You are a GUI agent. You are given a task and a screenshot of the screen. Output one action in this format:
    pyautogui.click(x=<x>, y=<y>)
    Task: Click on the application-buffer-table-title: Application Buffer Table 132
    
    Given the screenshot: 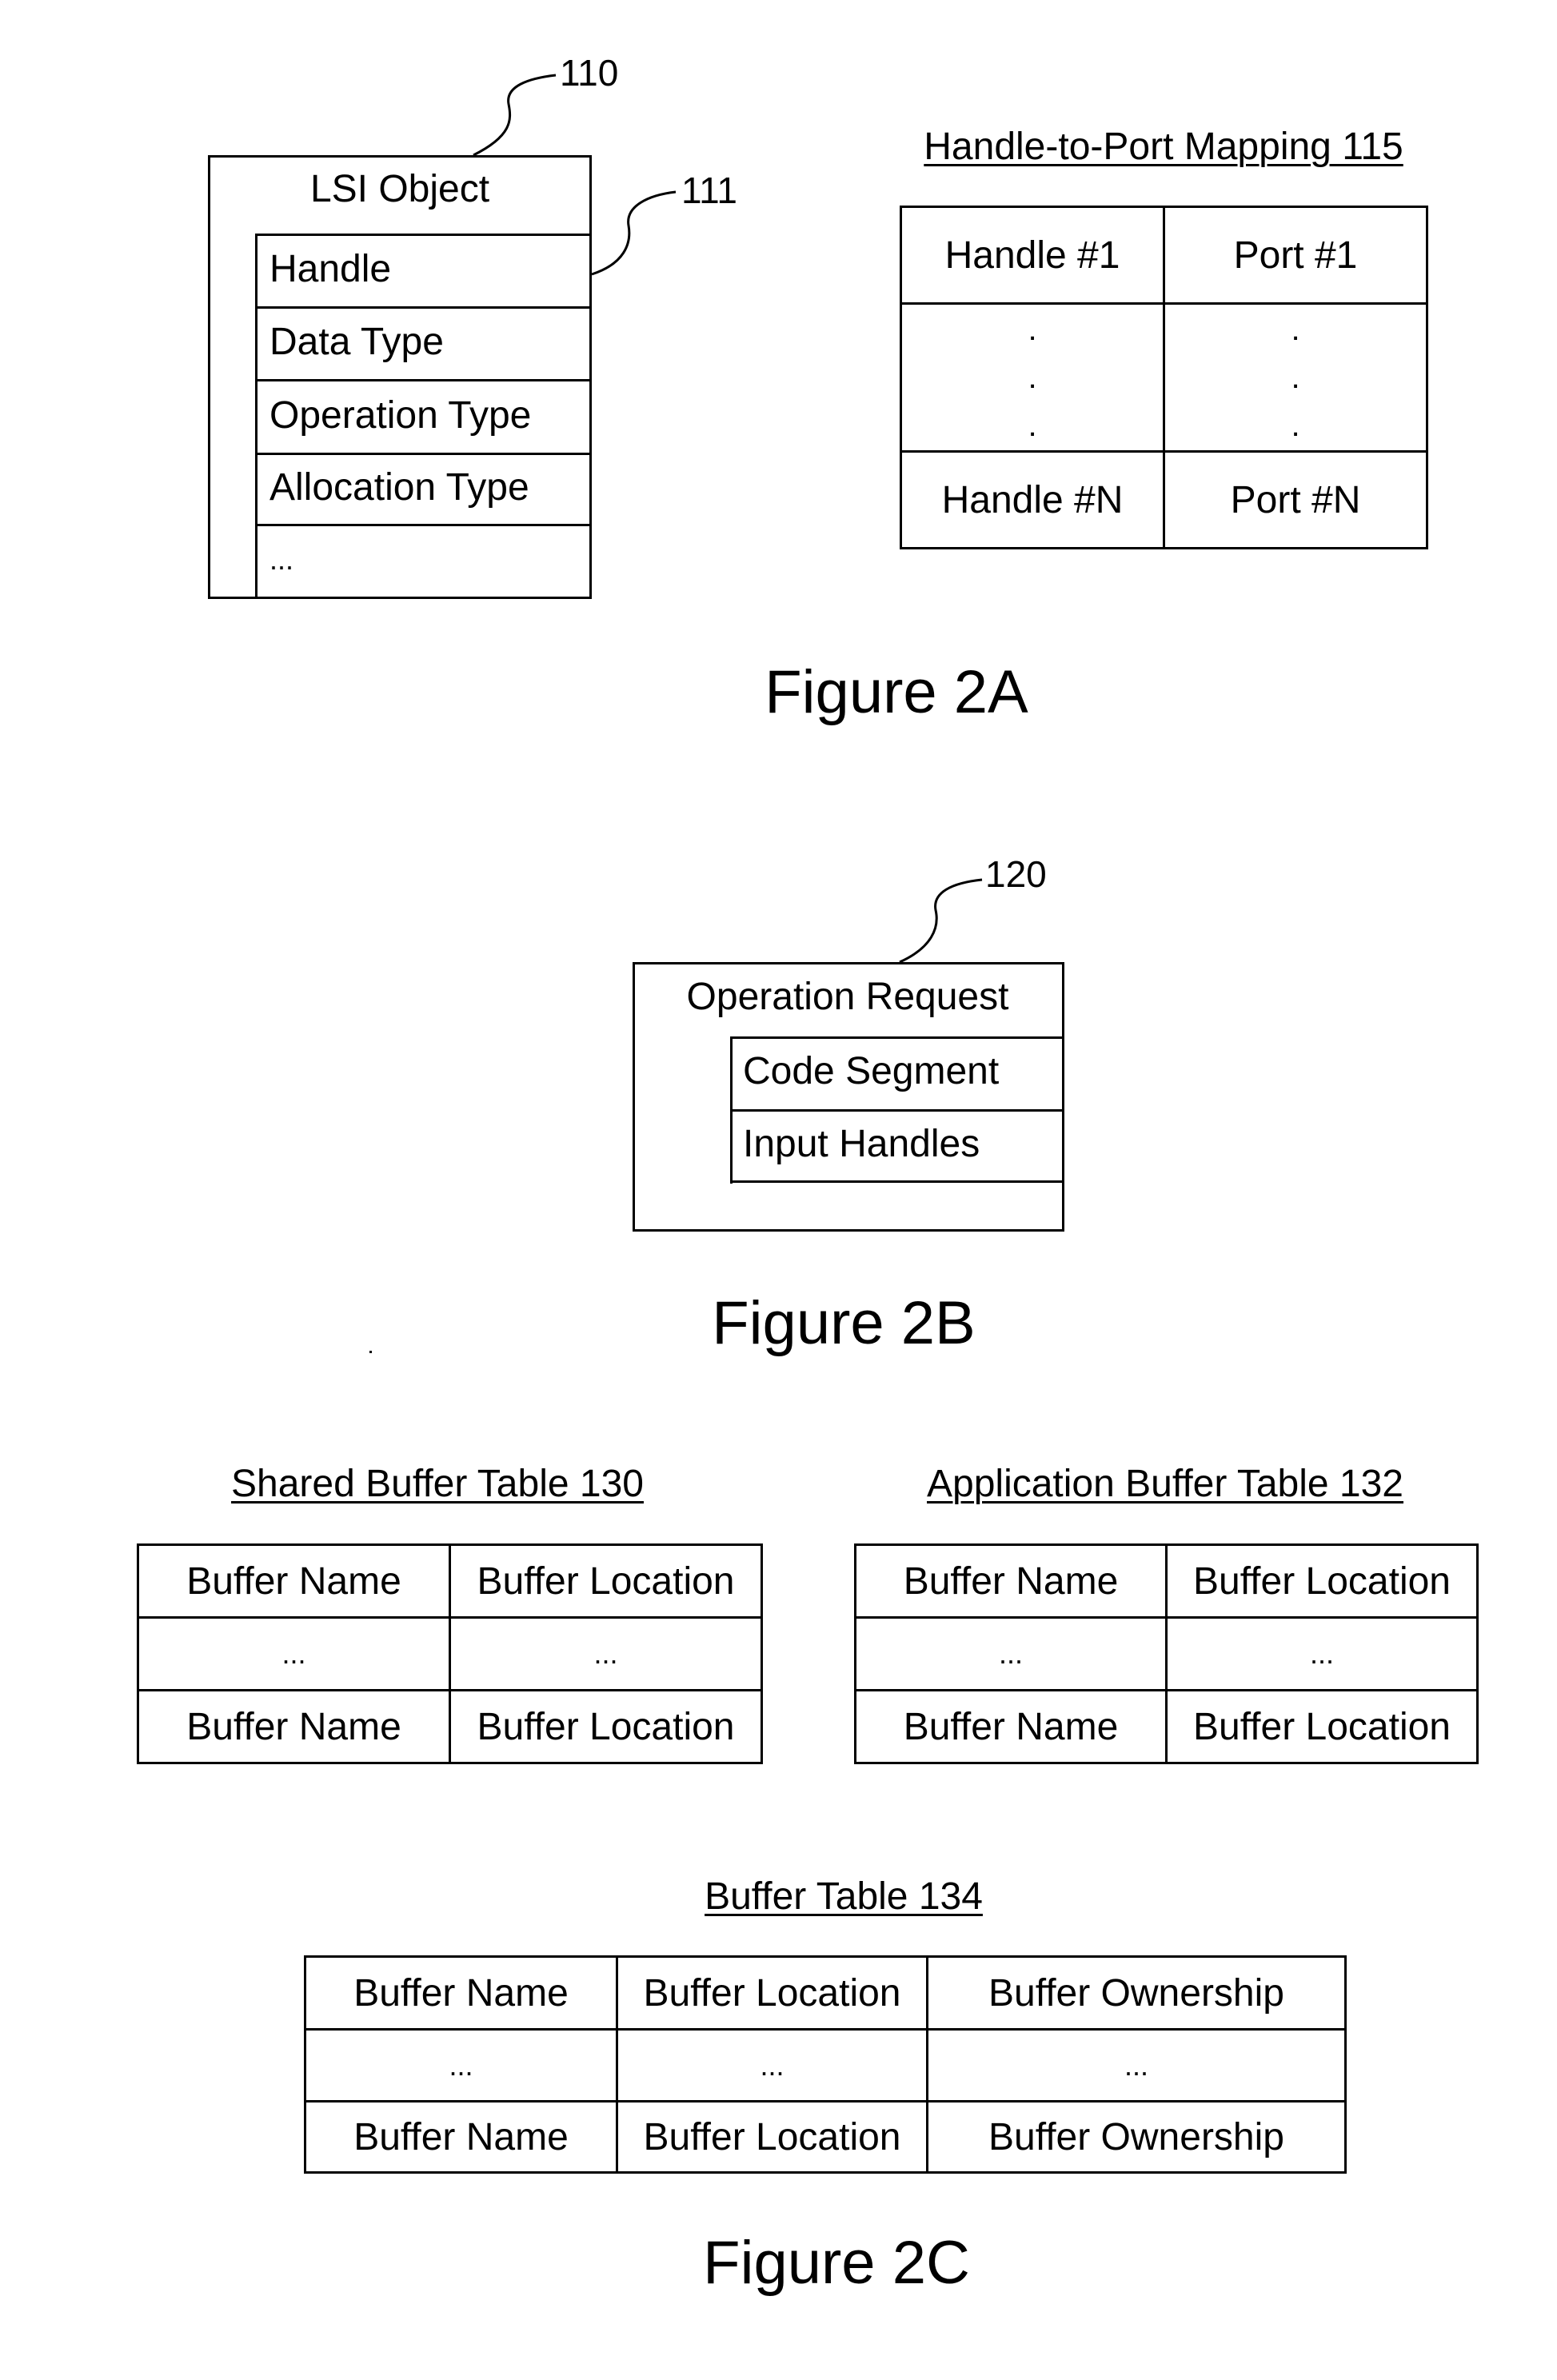 What is the action you would take?
    pyautogui.click(x=1165, y=1484)
    